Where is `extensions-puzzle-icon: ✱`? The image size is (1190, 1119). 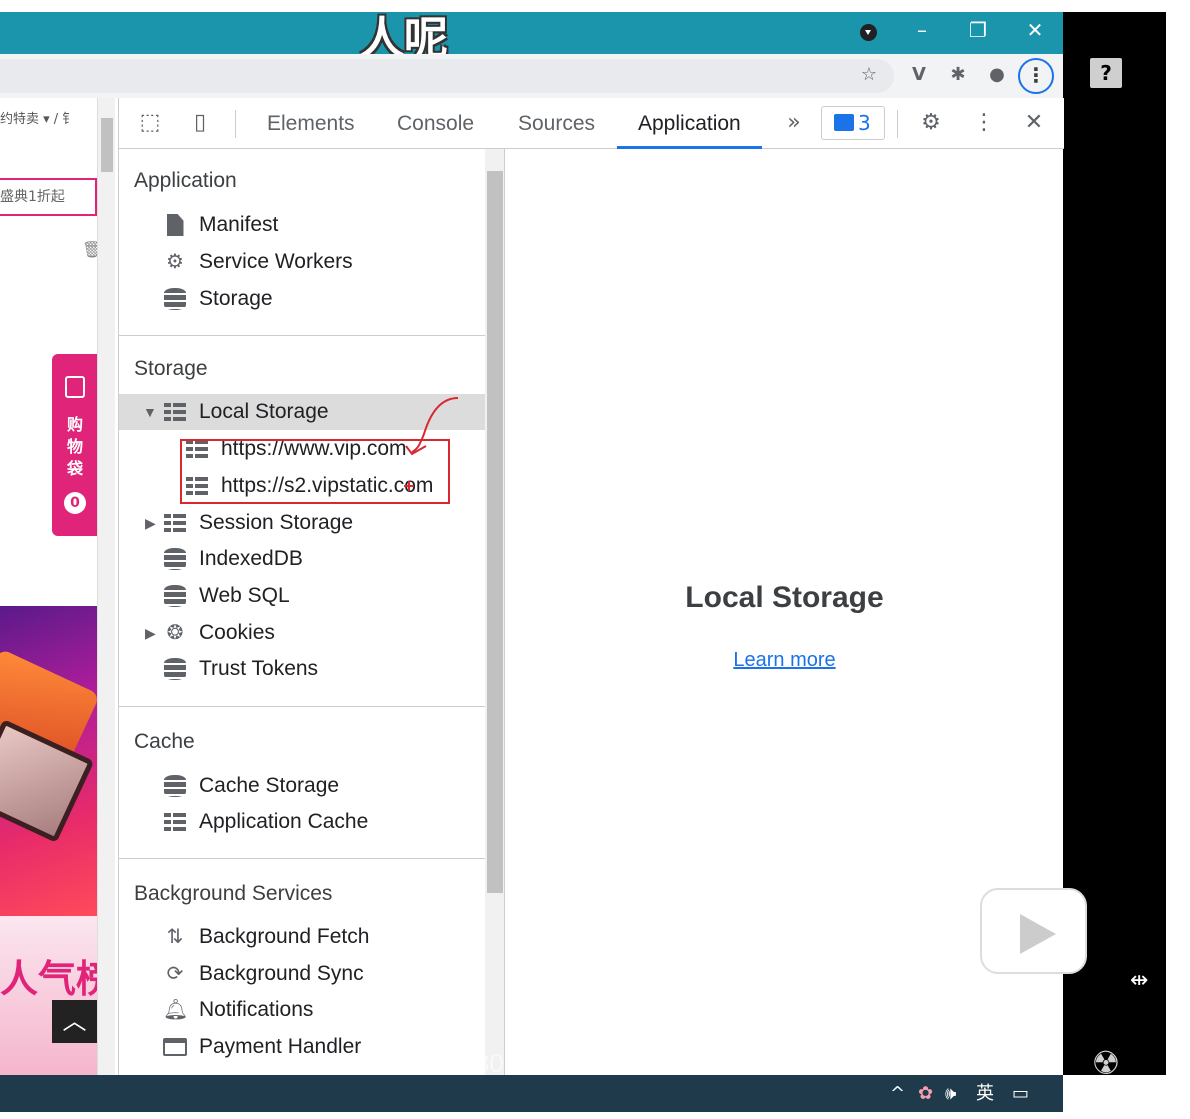 extensions-puzzle-icon: ✱ is located at coordinates (958, 75).